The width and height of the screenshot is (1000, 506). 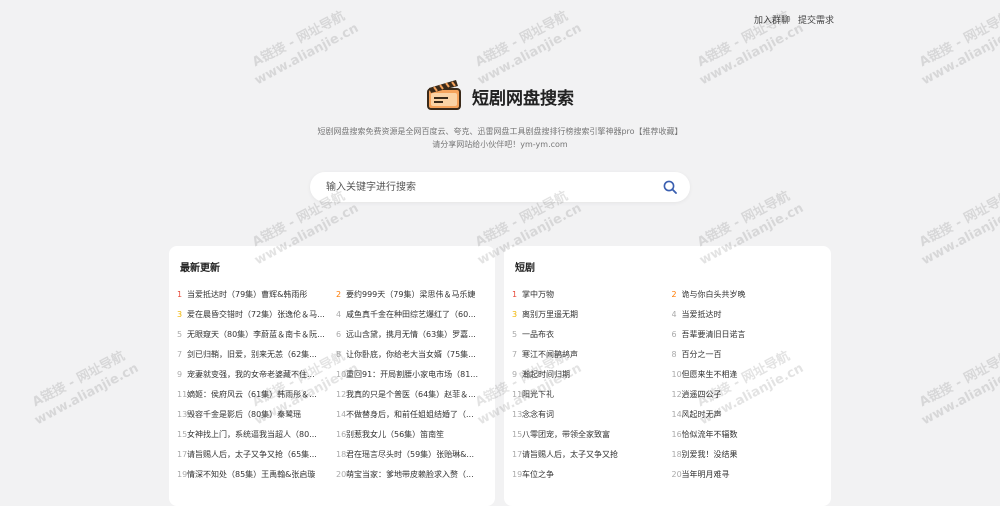 I want to click on logo: 短剧网盘搜索, so click(x=500, y=96).